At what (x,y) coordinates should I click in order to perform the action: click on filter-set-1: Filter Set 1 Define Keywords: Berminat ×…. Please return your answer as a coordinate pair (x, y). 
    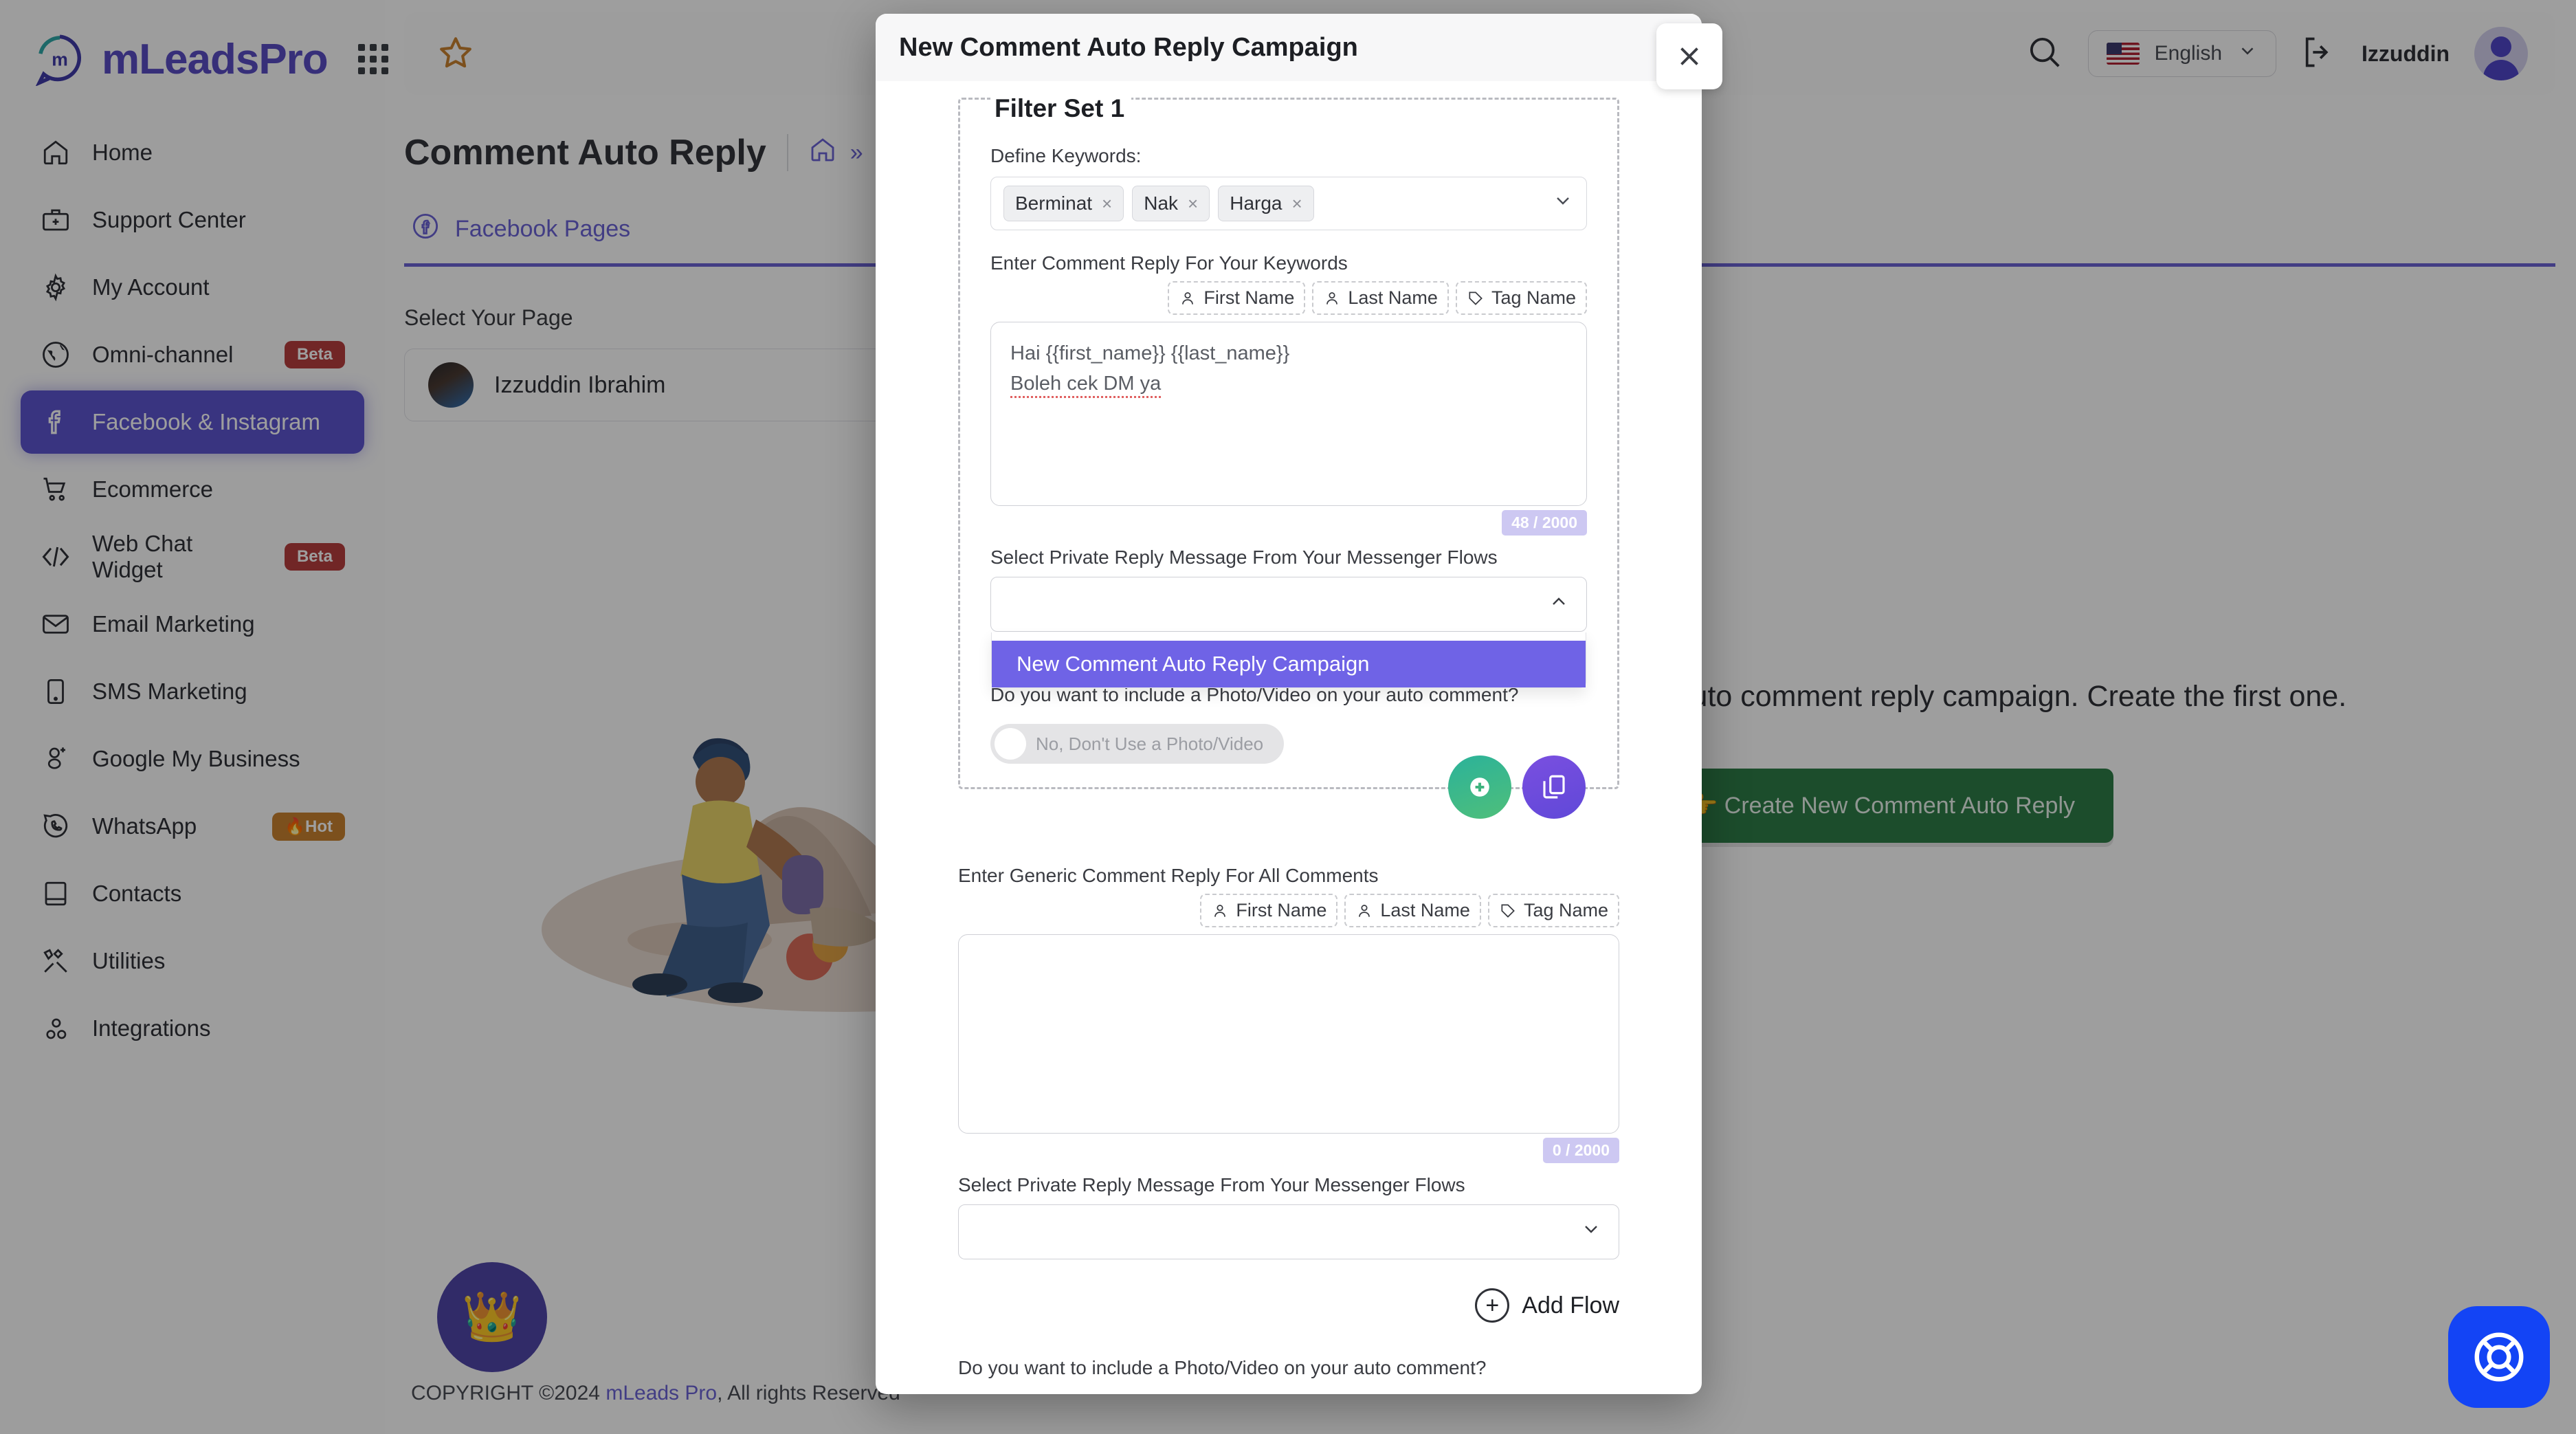
    Looking at the image, I should click on (1288, 452).